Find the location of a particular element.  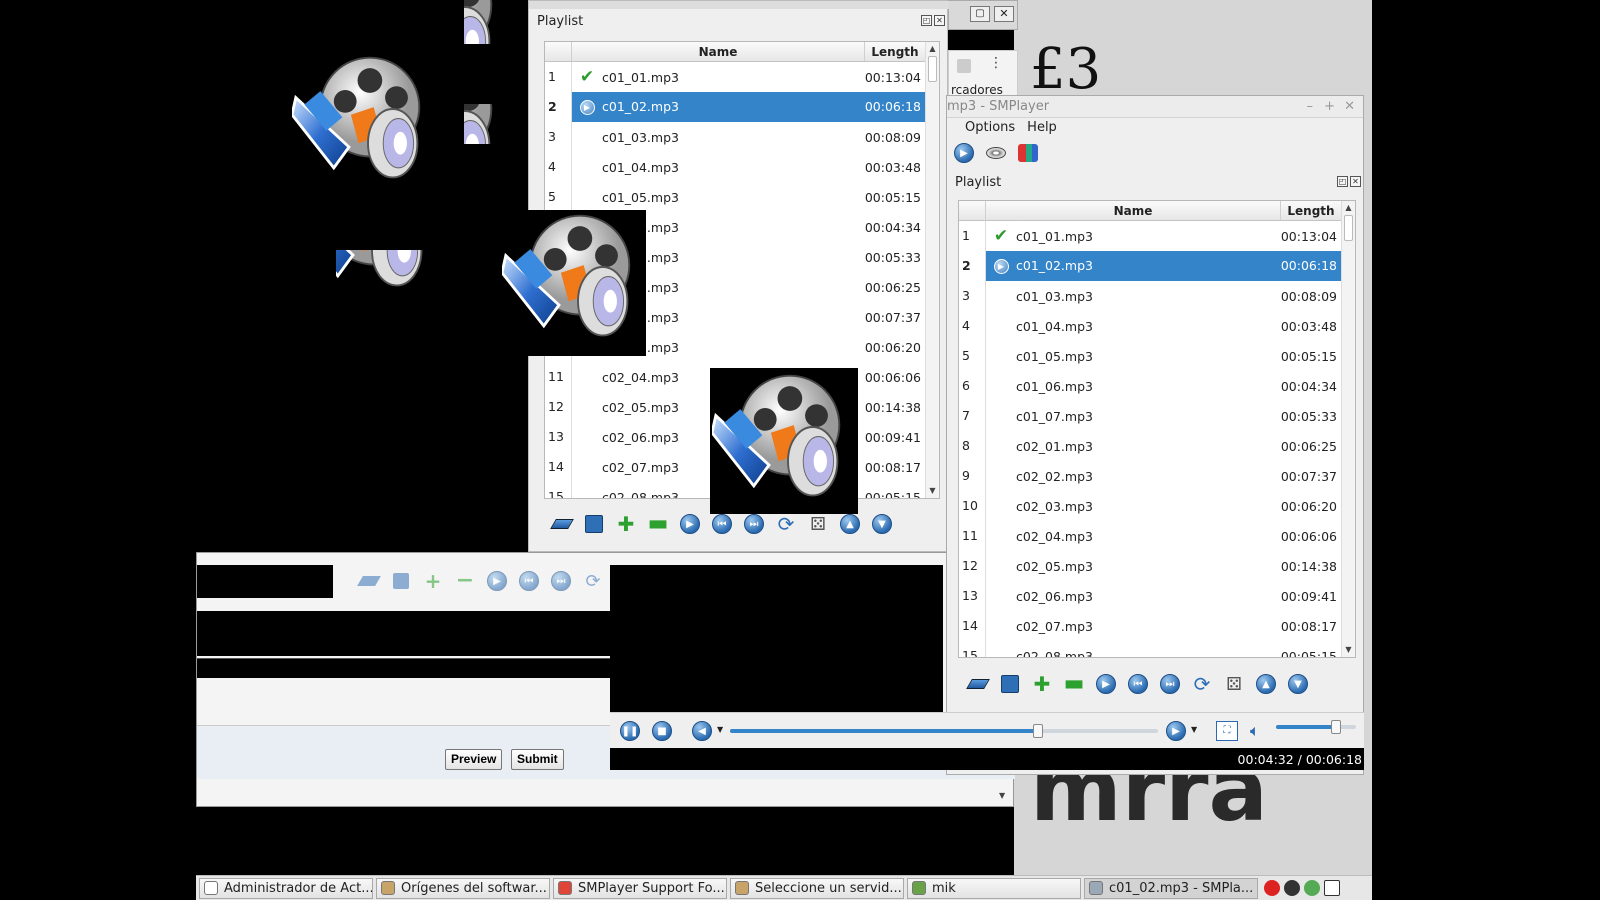

table-row: 10 c02_03.mp3 00:06:20 is located at coordinates (1150, 506).